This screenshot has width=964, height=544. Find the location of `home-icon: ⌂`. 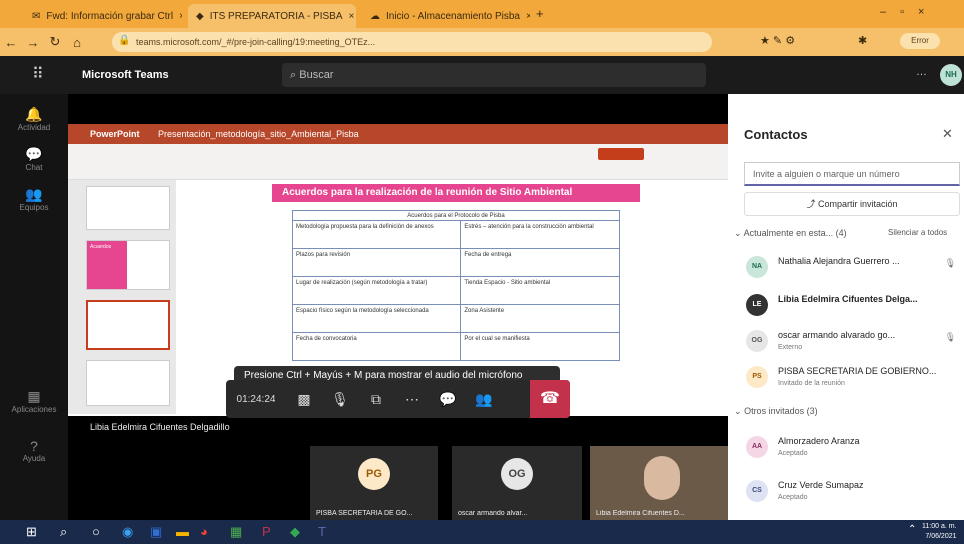

home-icon: ⌂ is located at coordinates (77, 42).